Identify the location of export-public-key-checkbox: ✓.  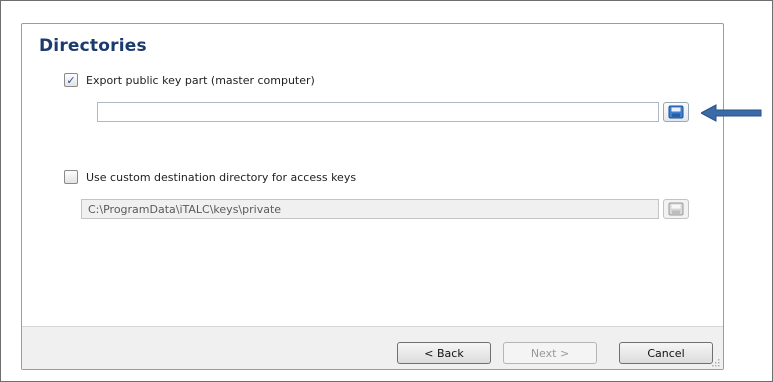
(71, 80).